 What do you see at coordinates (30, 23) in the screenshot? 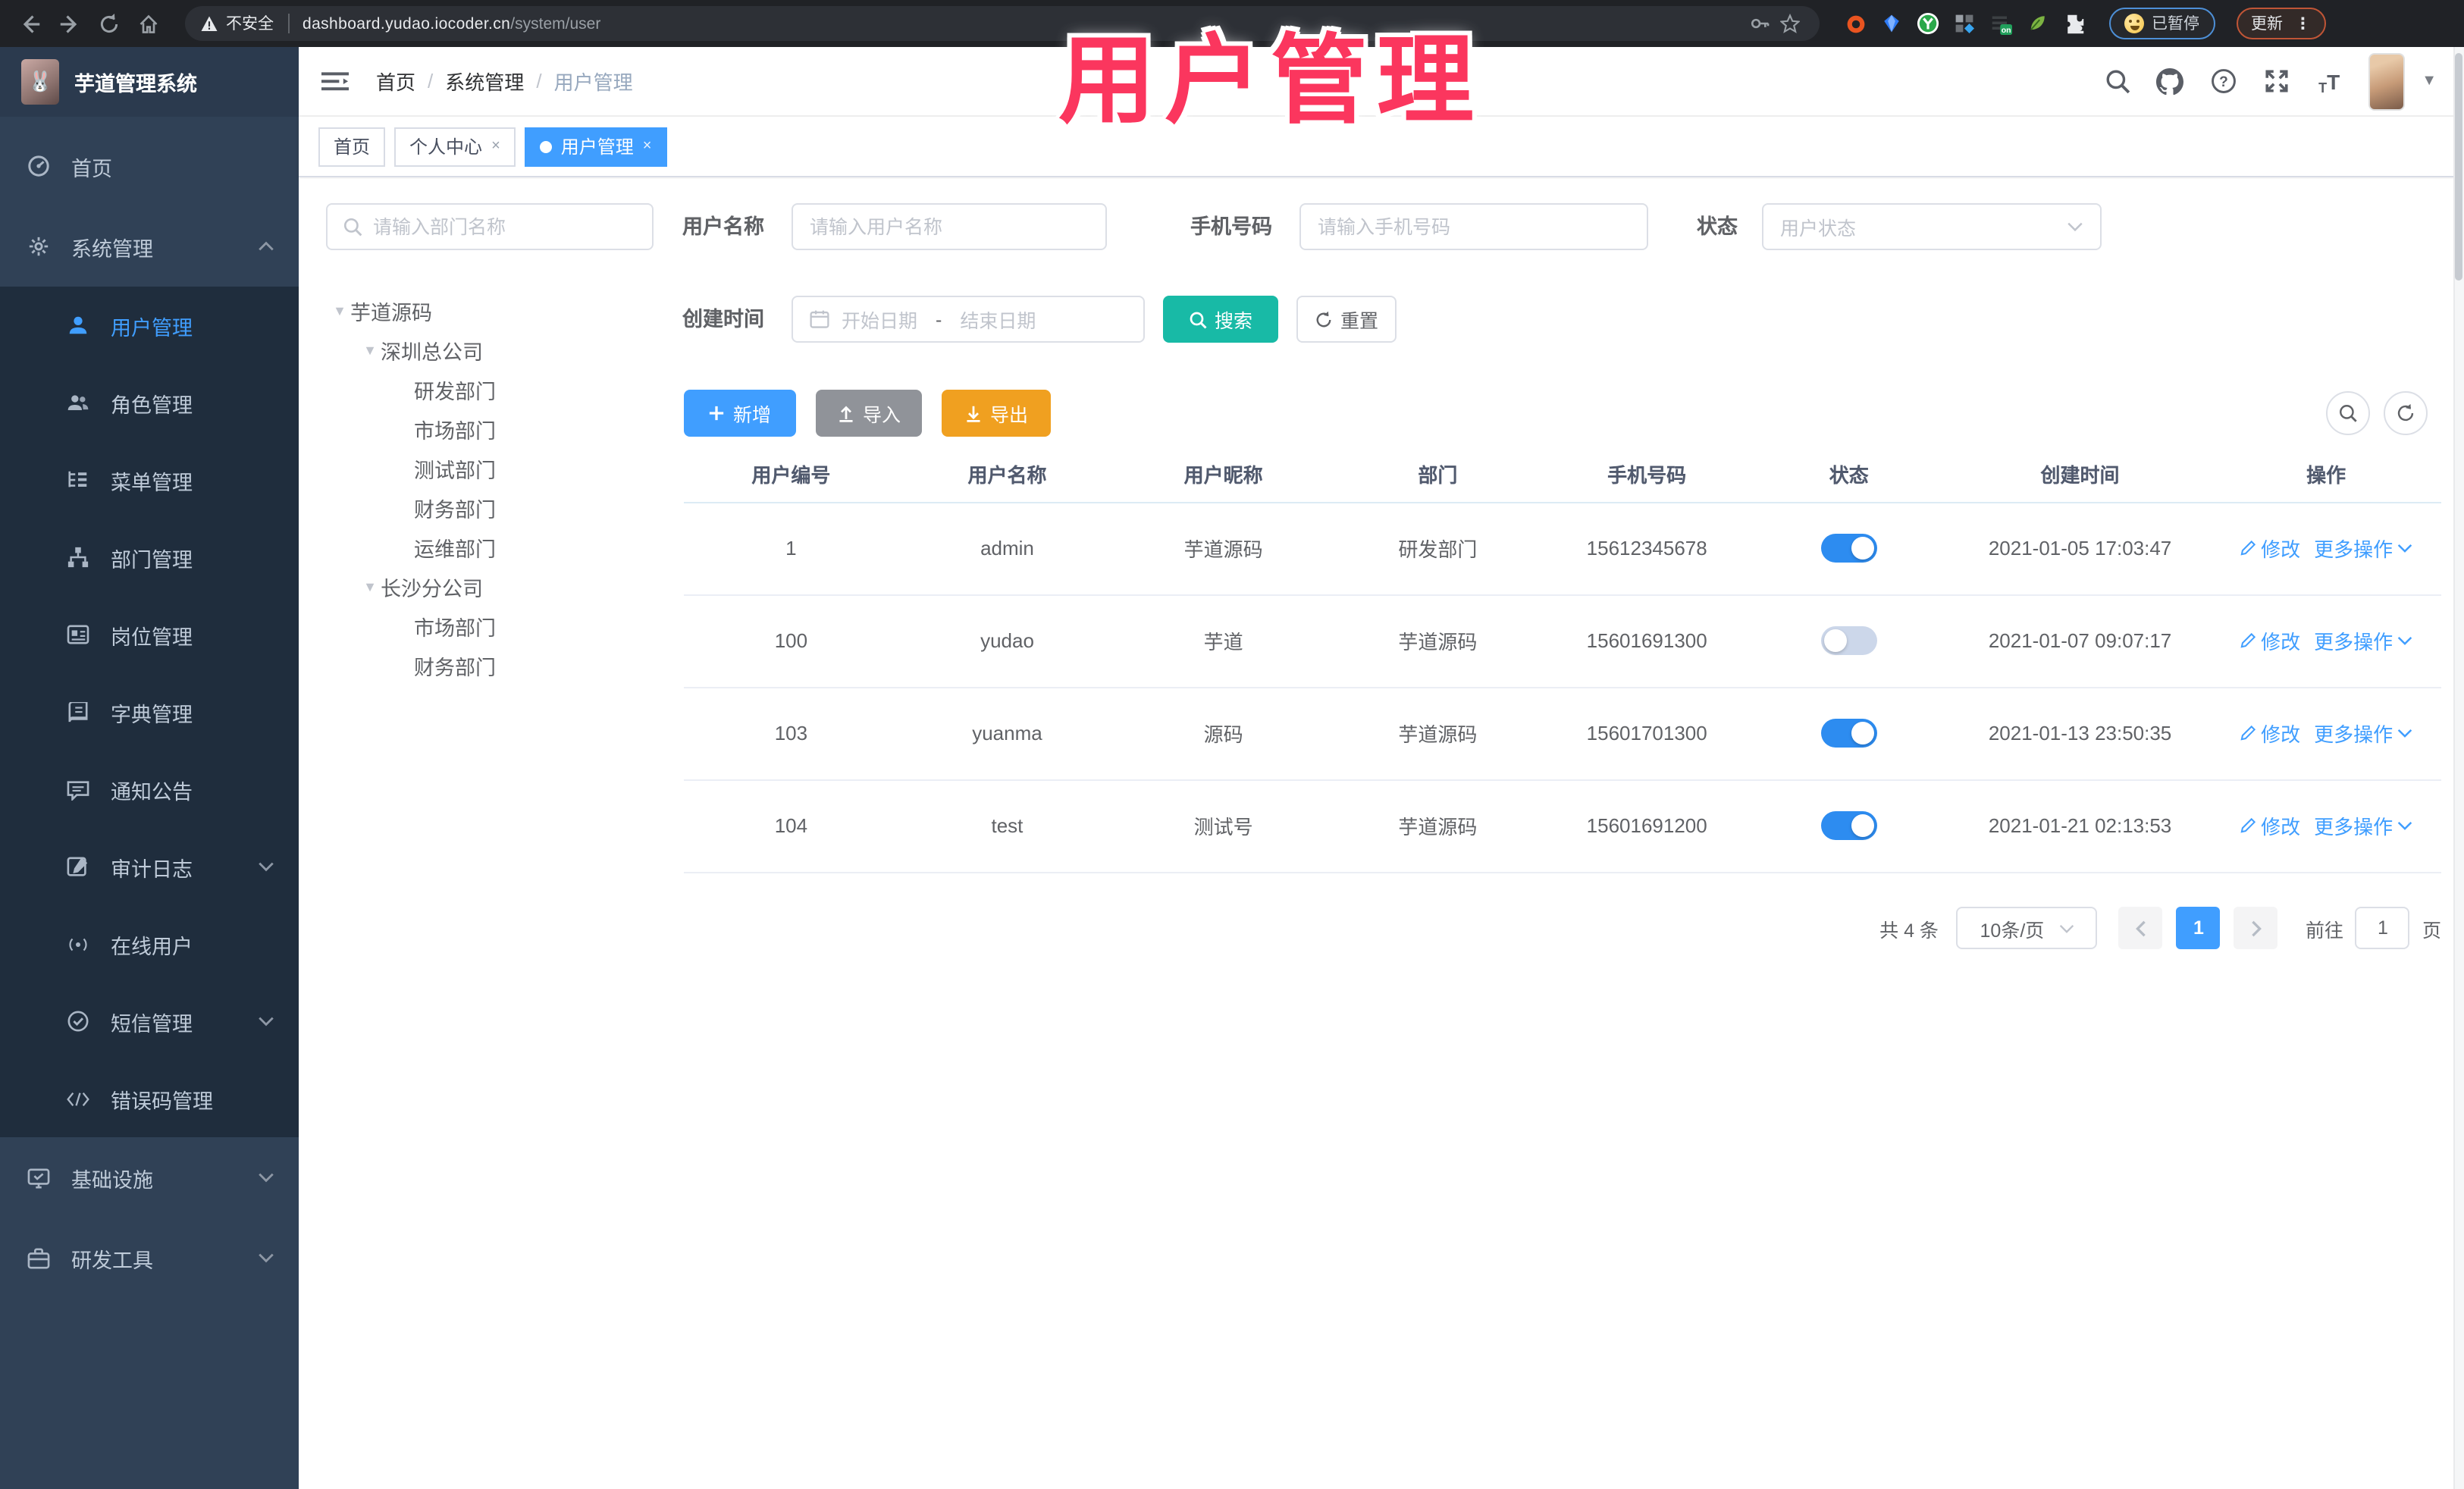
I see `back-icon` at bounding box center [30, 23].